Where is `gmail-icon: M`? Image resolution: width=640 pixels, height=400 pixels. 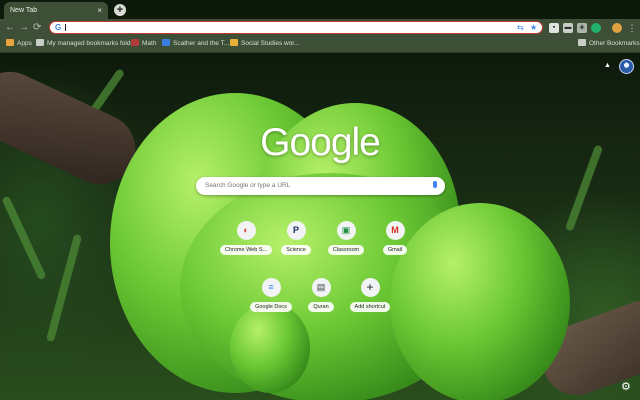 gmail-icon: M is located at coordinates (395, 230).